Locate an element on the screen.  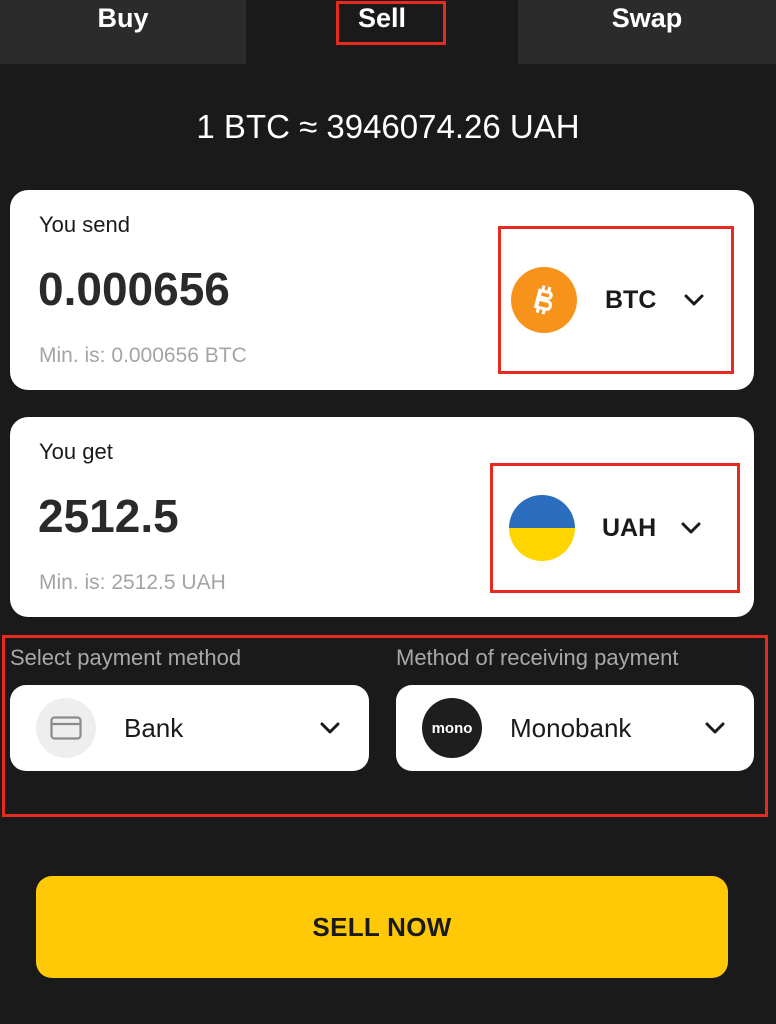
send-label: You send is located at coordinates (84, 224).